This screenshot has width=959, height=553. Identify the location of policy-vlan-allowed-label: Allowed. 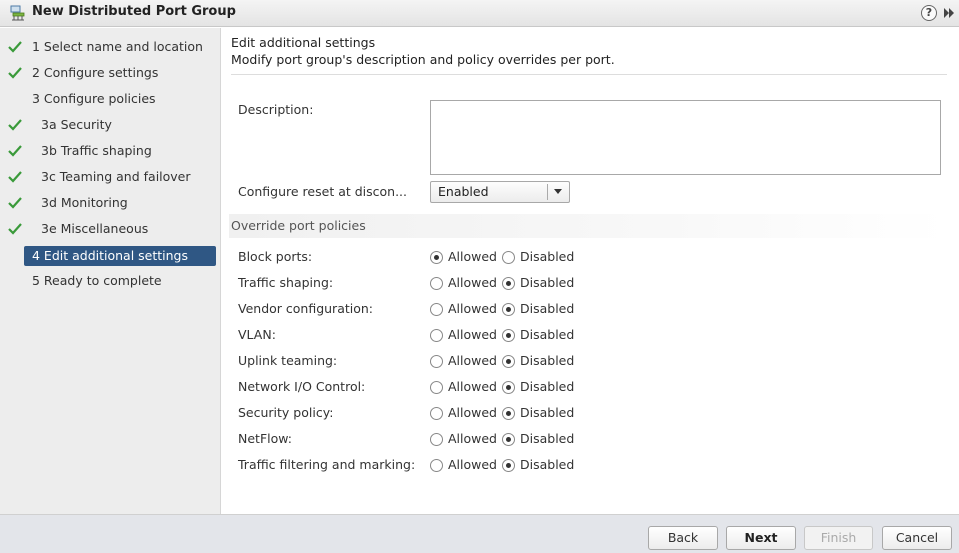
(472, 334).